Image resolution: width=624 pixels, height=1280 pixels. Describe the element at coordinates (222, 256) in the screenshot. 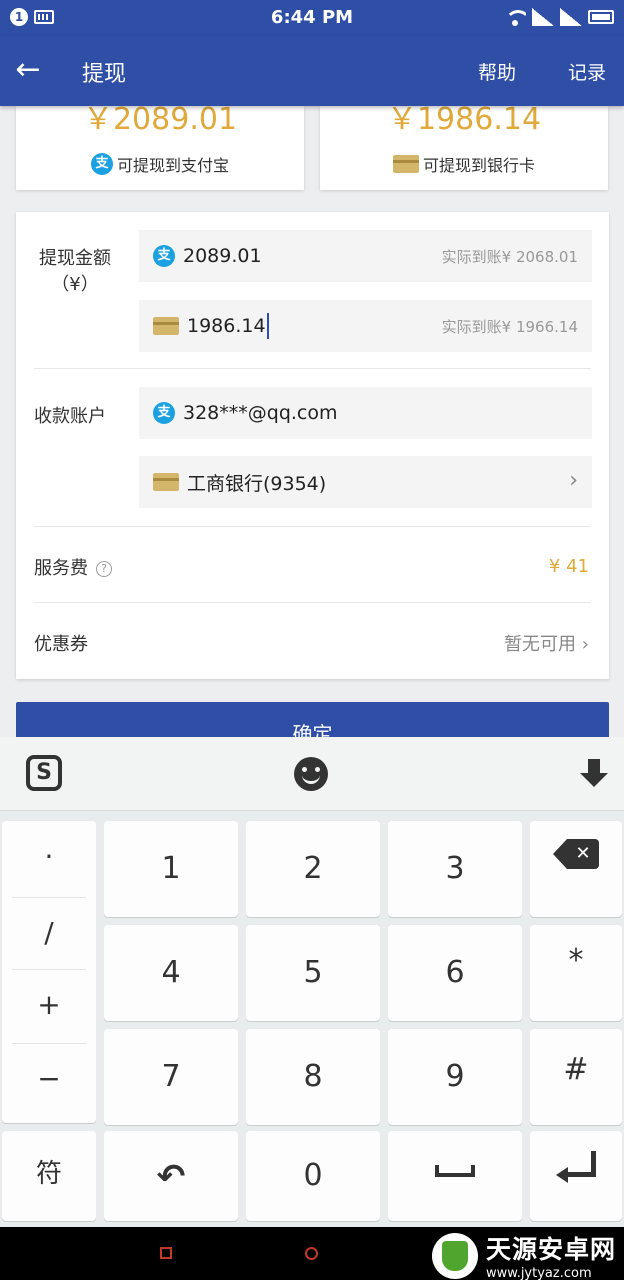

I see `alipay-amount-value: 2089.01` at that location.